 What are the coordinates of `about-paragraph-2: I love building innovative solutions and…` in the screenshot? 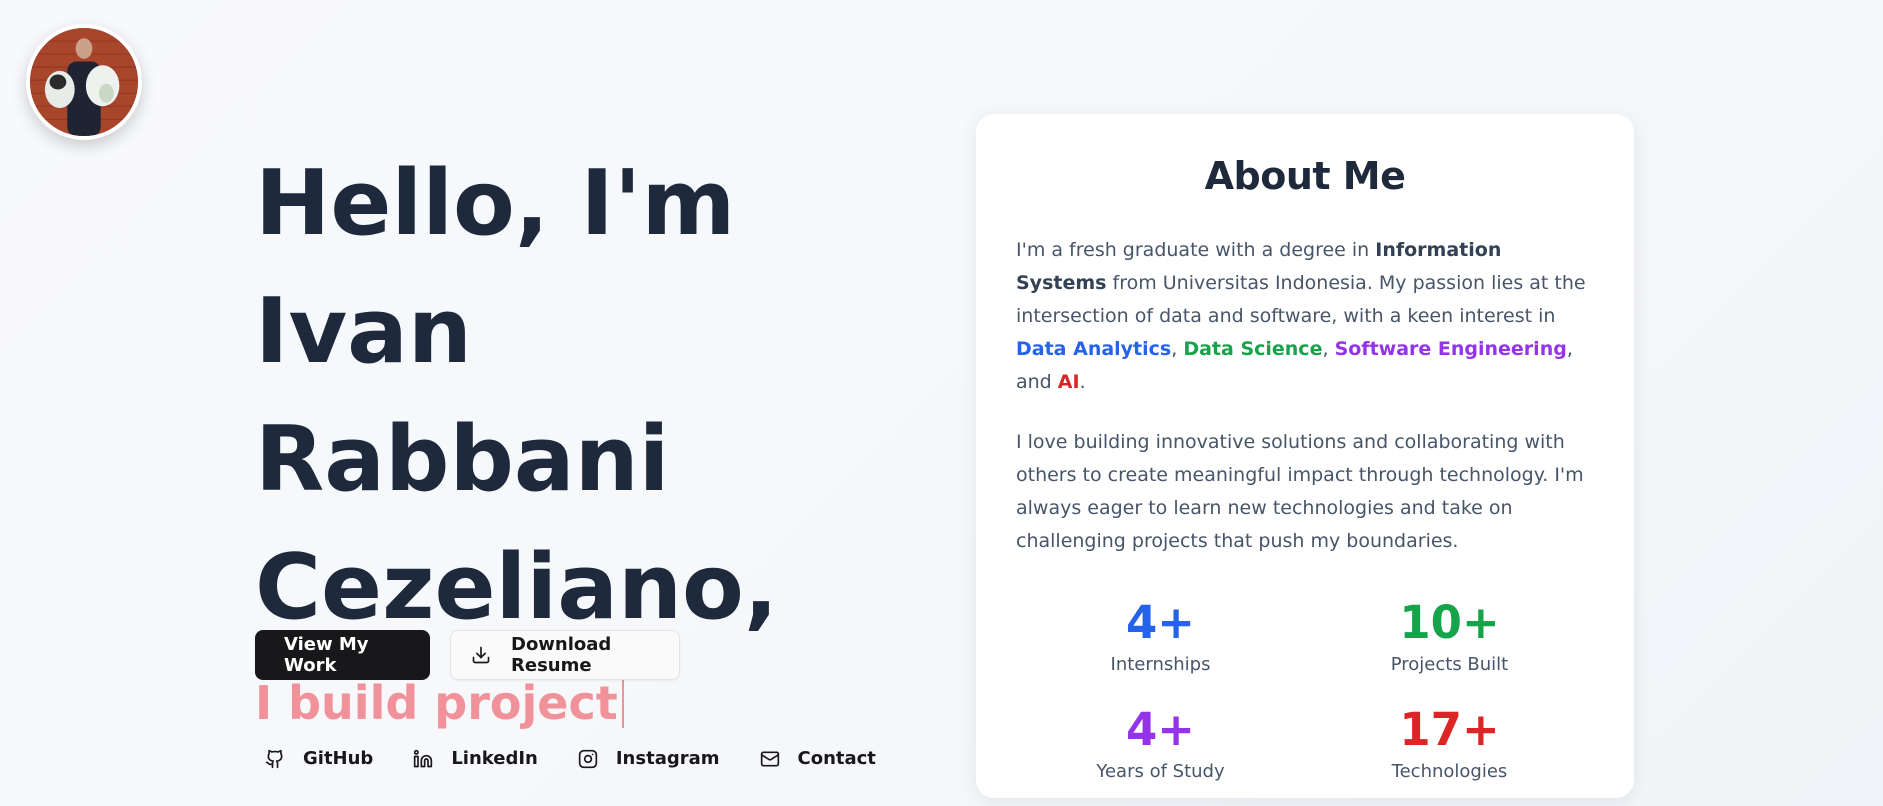 It's located at (1300, 491).